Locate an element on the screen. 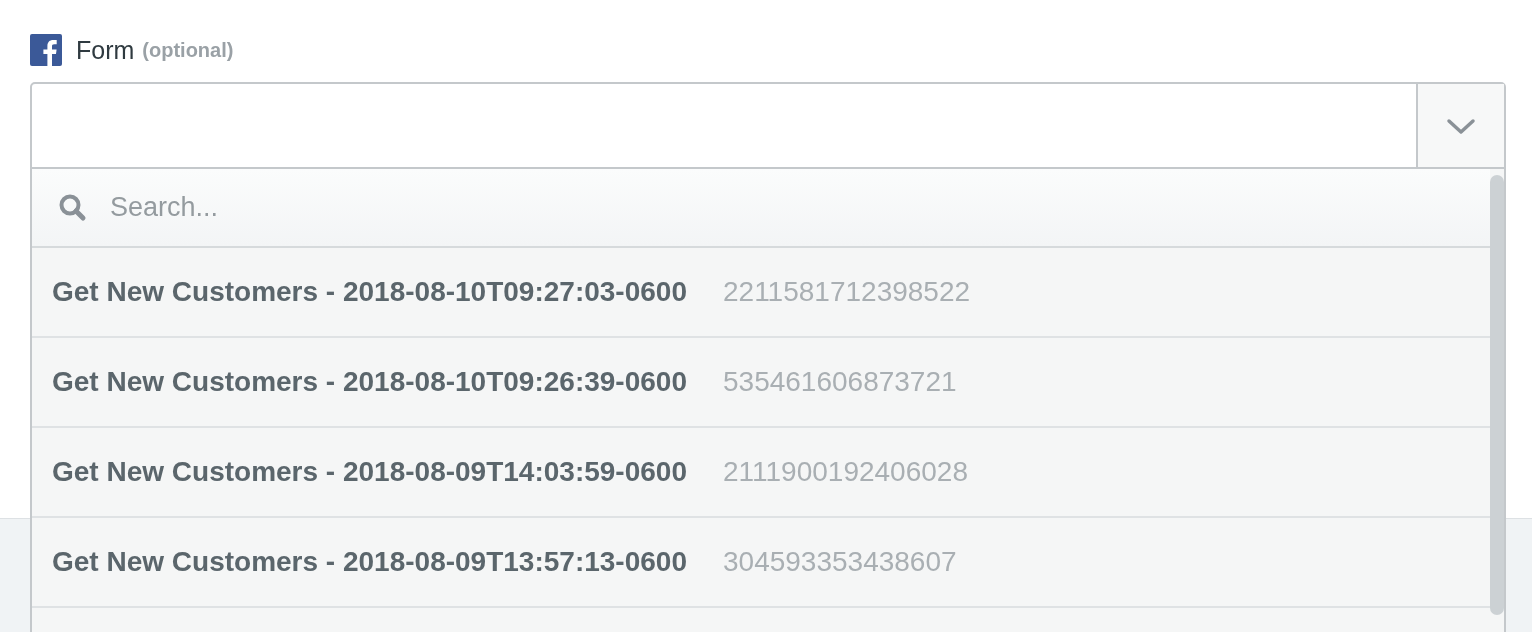  option-title: Get New Customers - 2018-08-09T13:57:13-0600 is located at coordinates (369, 562).